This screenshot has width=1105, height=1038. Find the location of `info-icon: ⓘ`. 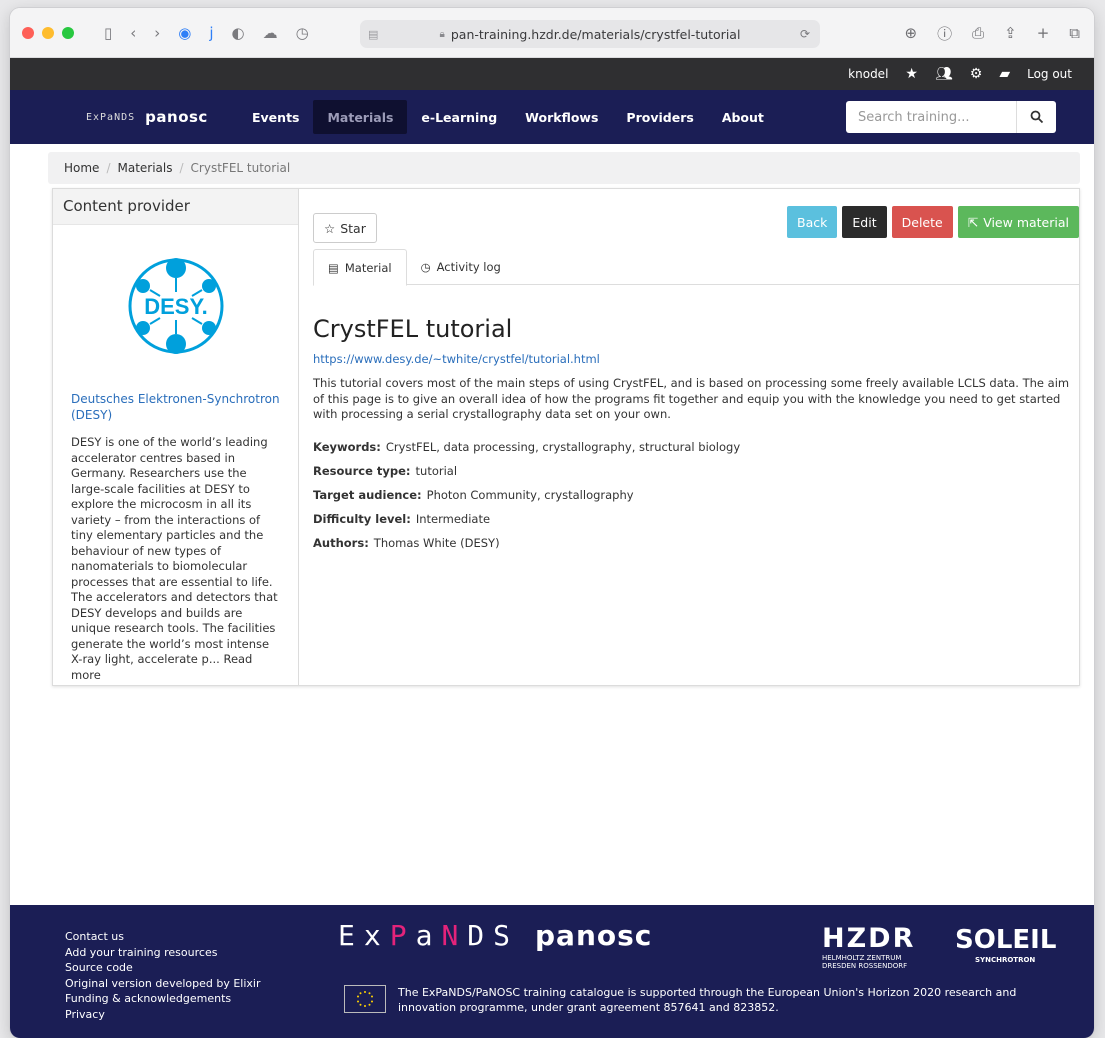

info-icon: ⓘ is located at coordinates (944, 33).